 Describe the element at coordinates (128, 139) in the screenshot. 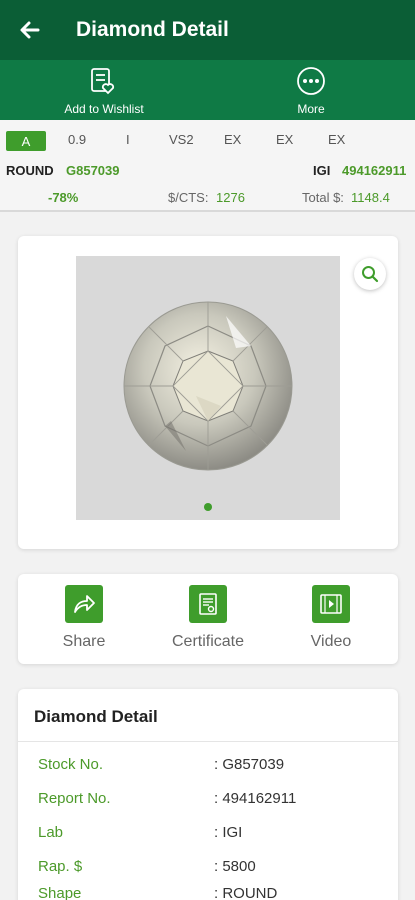

I see `color-value: I` at that location.